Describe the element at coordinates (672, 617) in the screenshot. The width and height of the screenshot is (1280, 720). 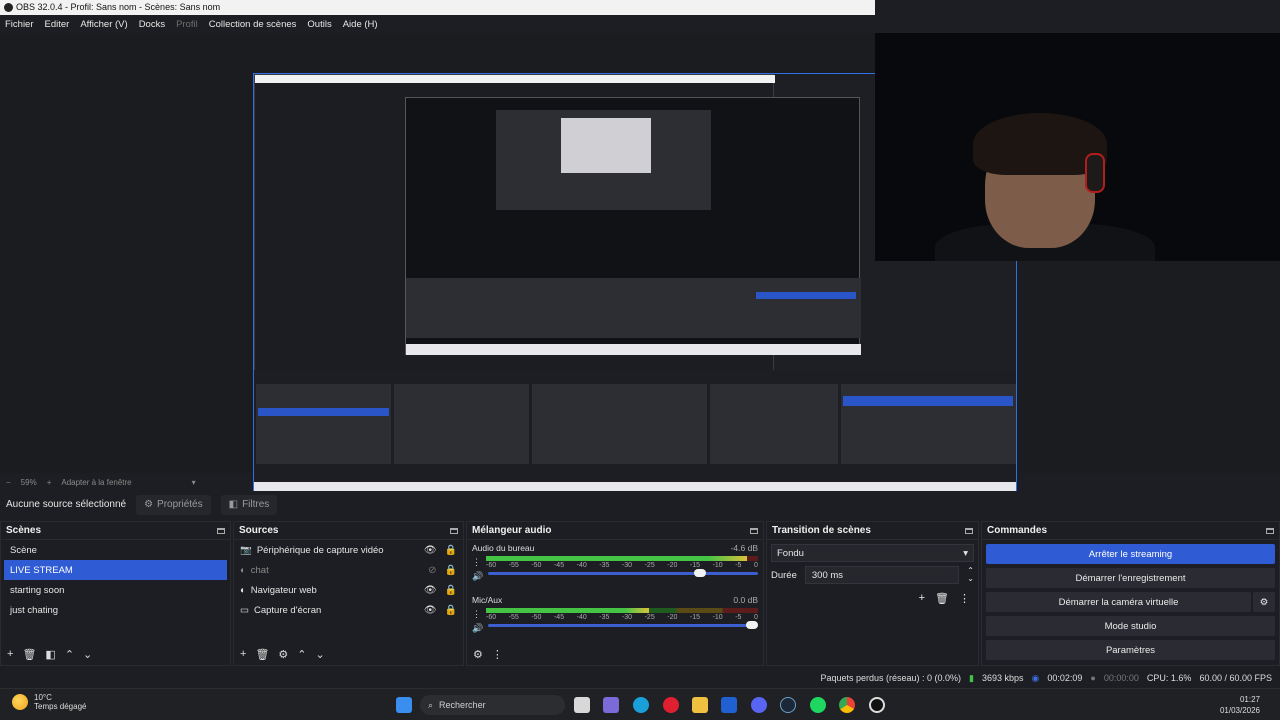
I see `tick-label: -20` at that location.